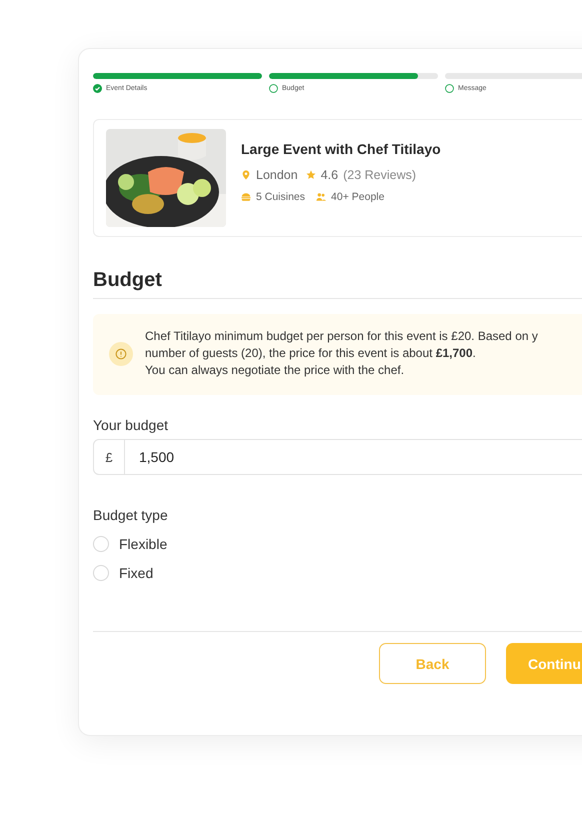  I want to click on star-icon, so click(311, 175).